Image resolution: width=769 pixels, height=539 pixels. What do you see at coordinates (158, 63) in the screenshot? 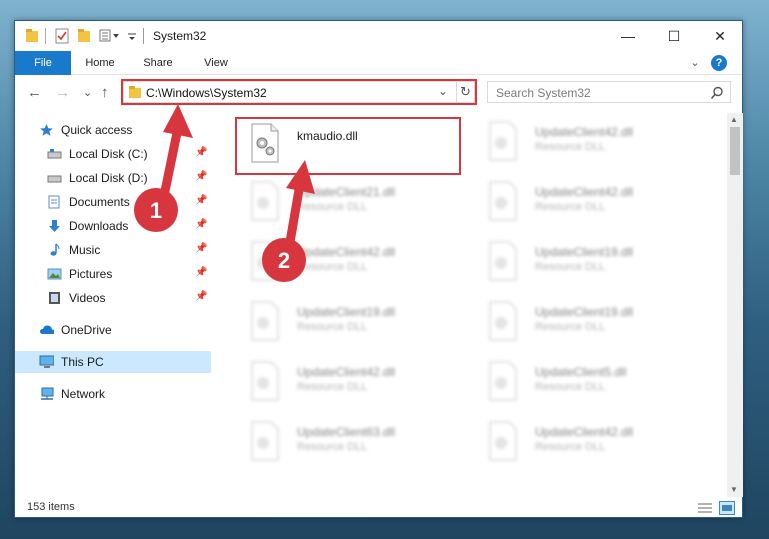
I see `tab-share: Share` at bounding box center [158, 63].